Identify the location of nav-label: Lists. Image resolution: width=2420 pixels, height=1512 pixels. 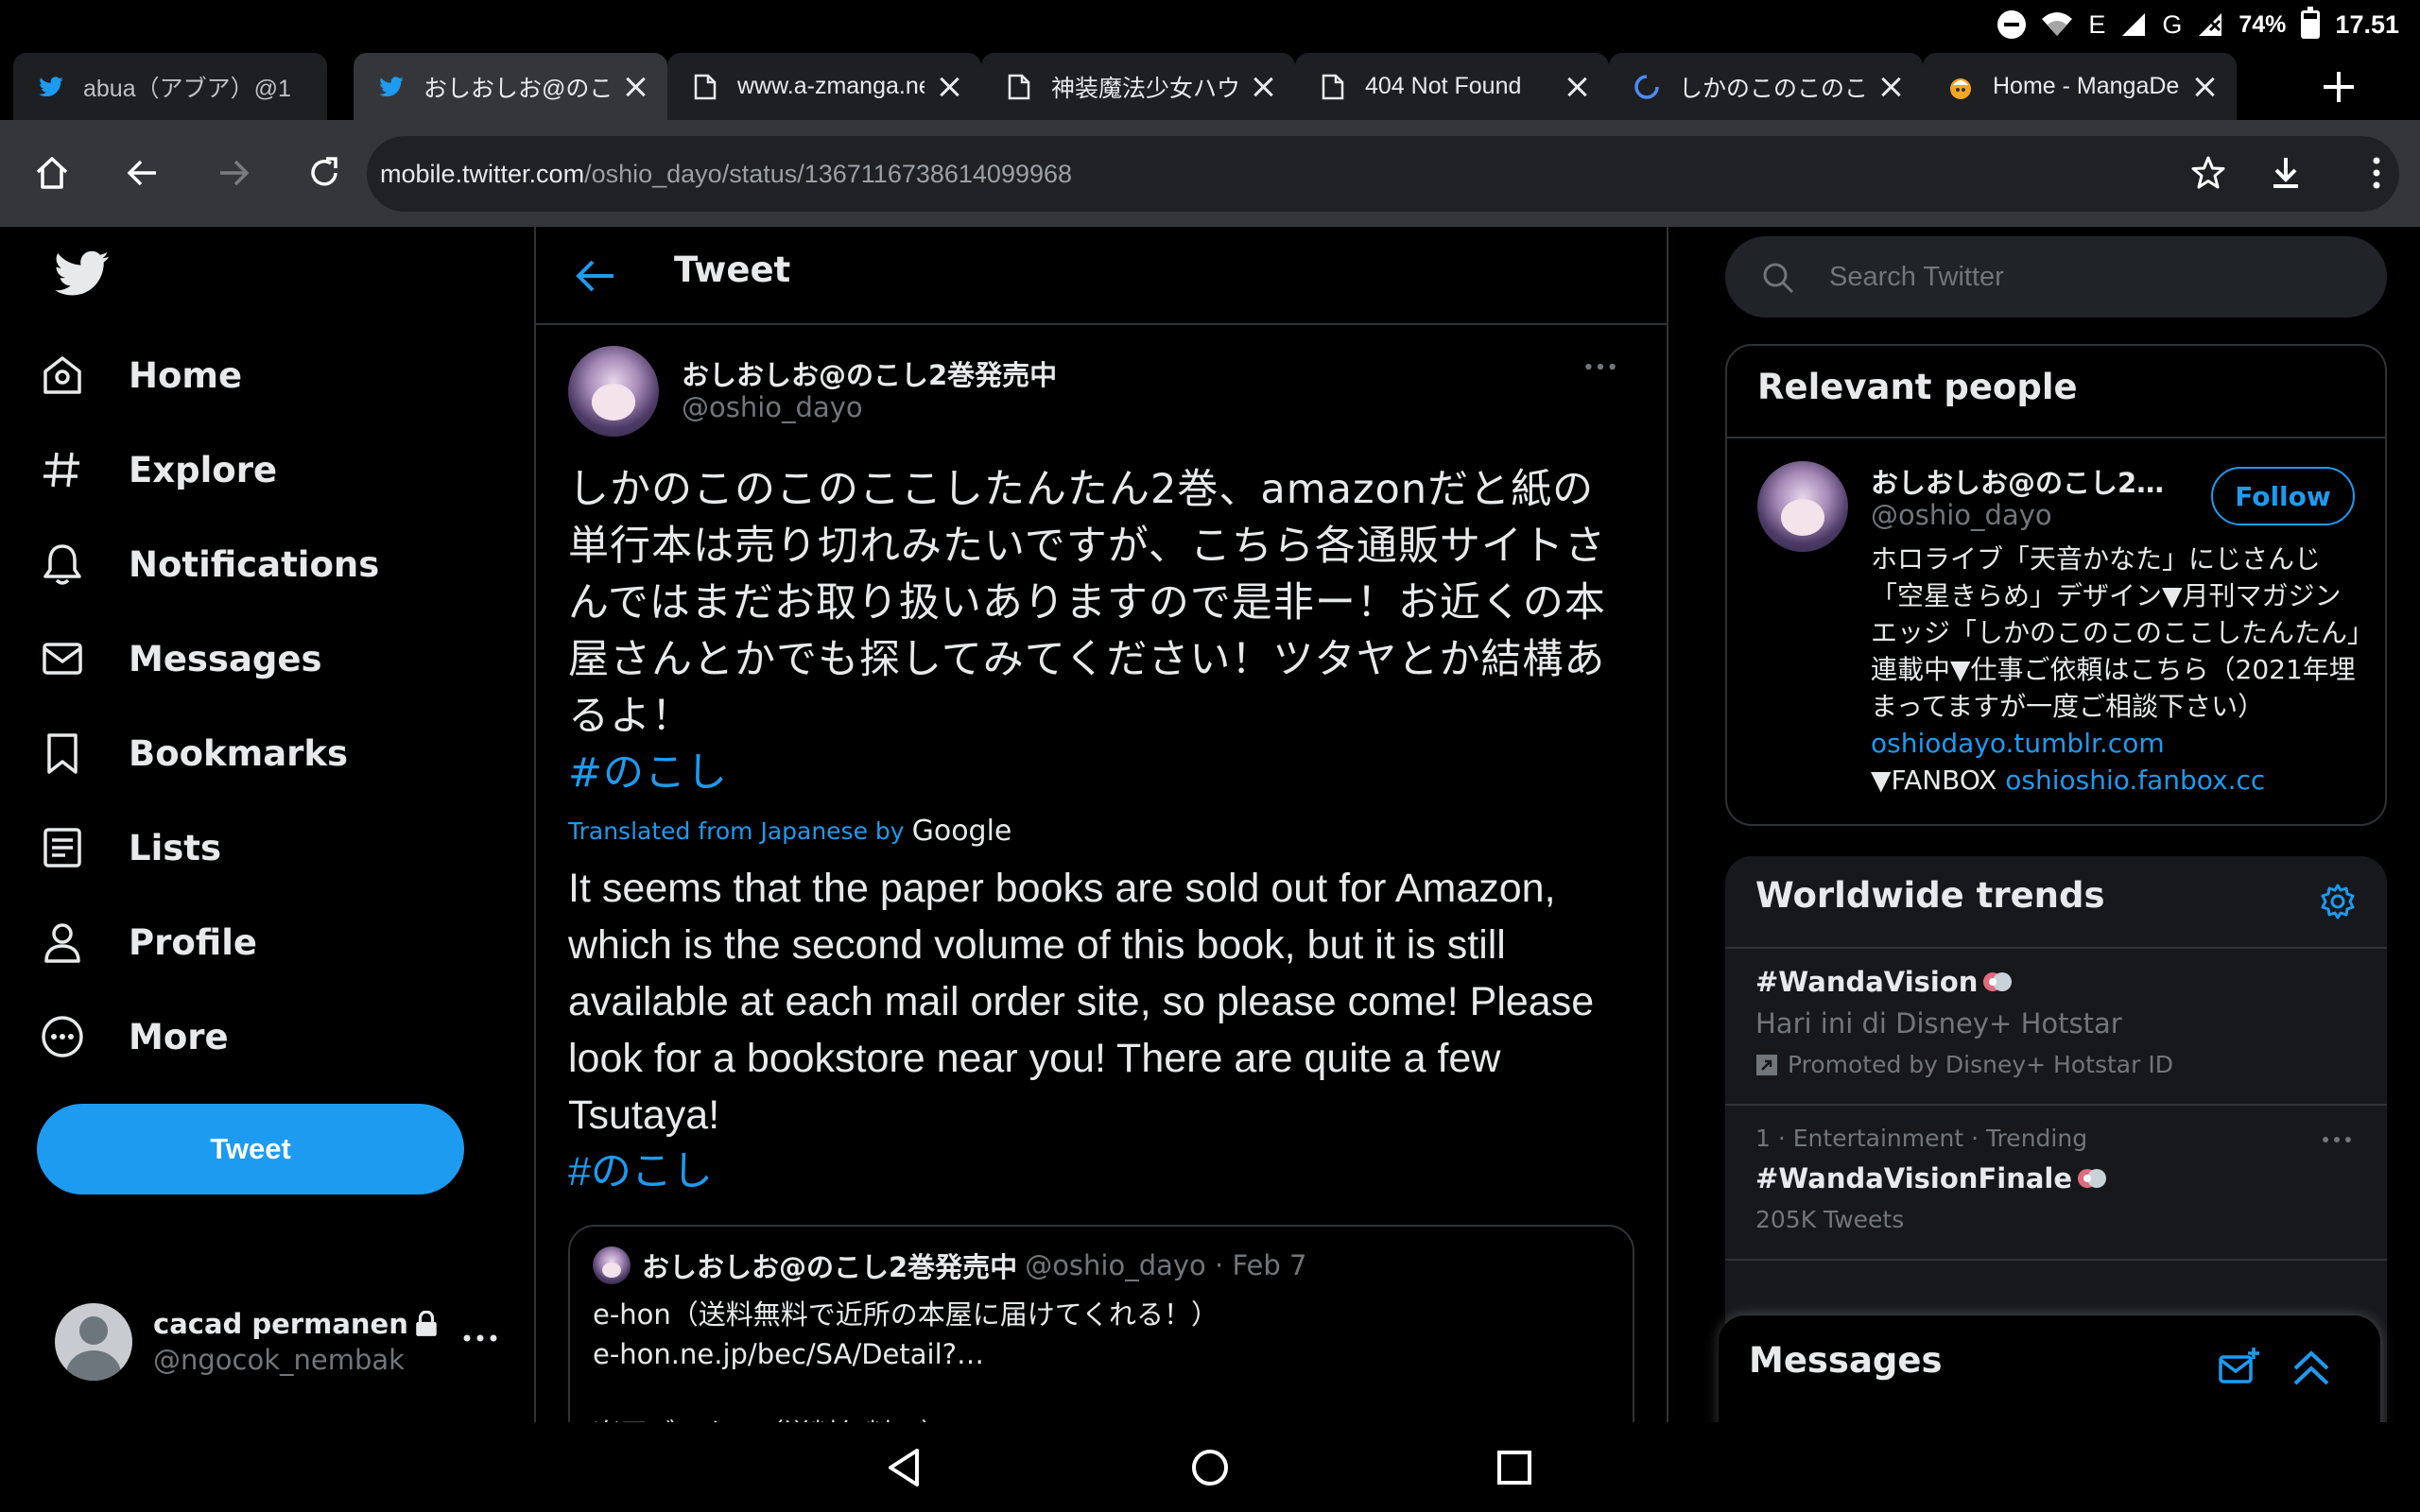
(175, 847).